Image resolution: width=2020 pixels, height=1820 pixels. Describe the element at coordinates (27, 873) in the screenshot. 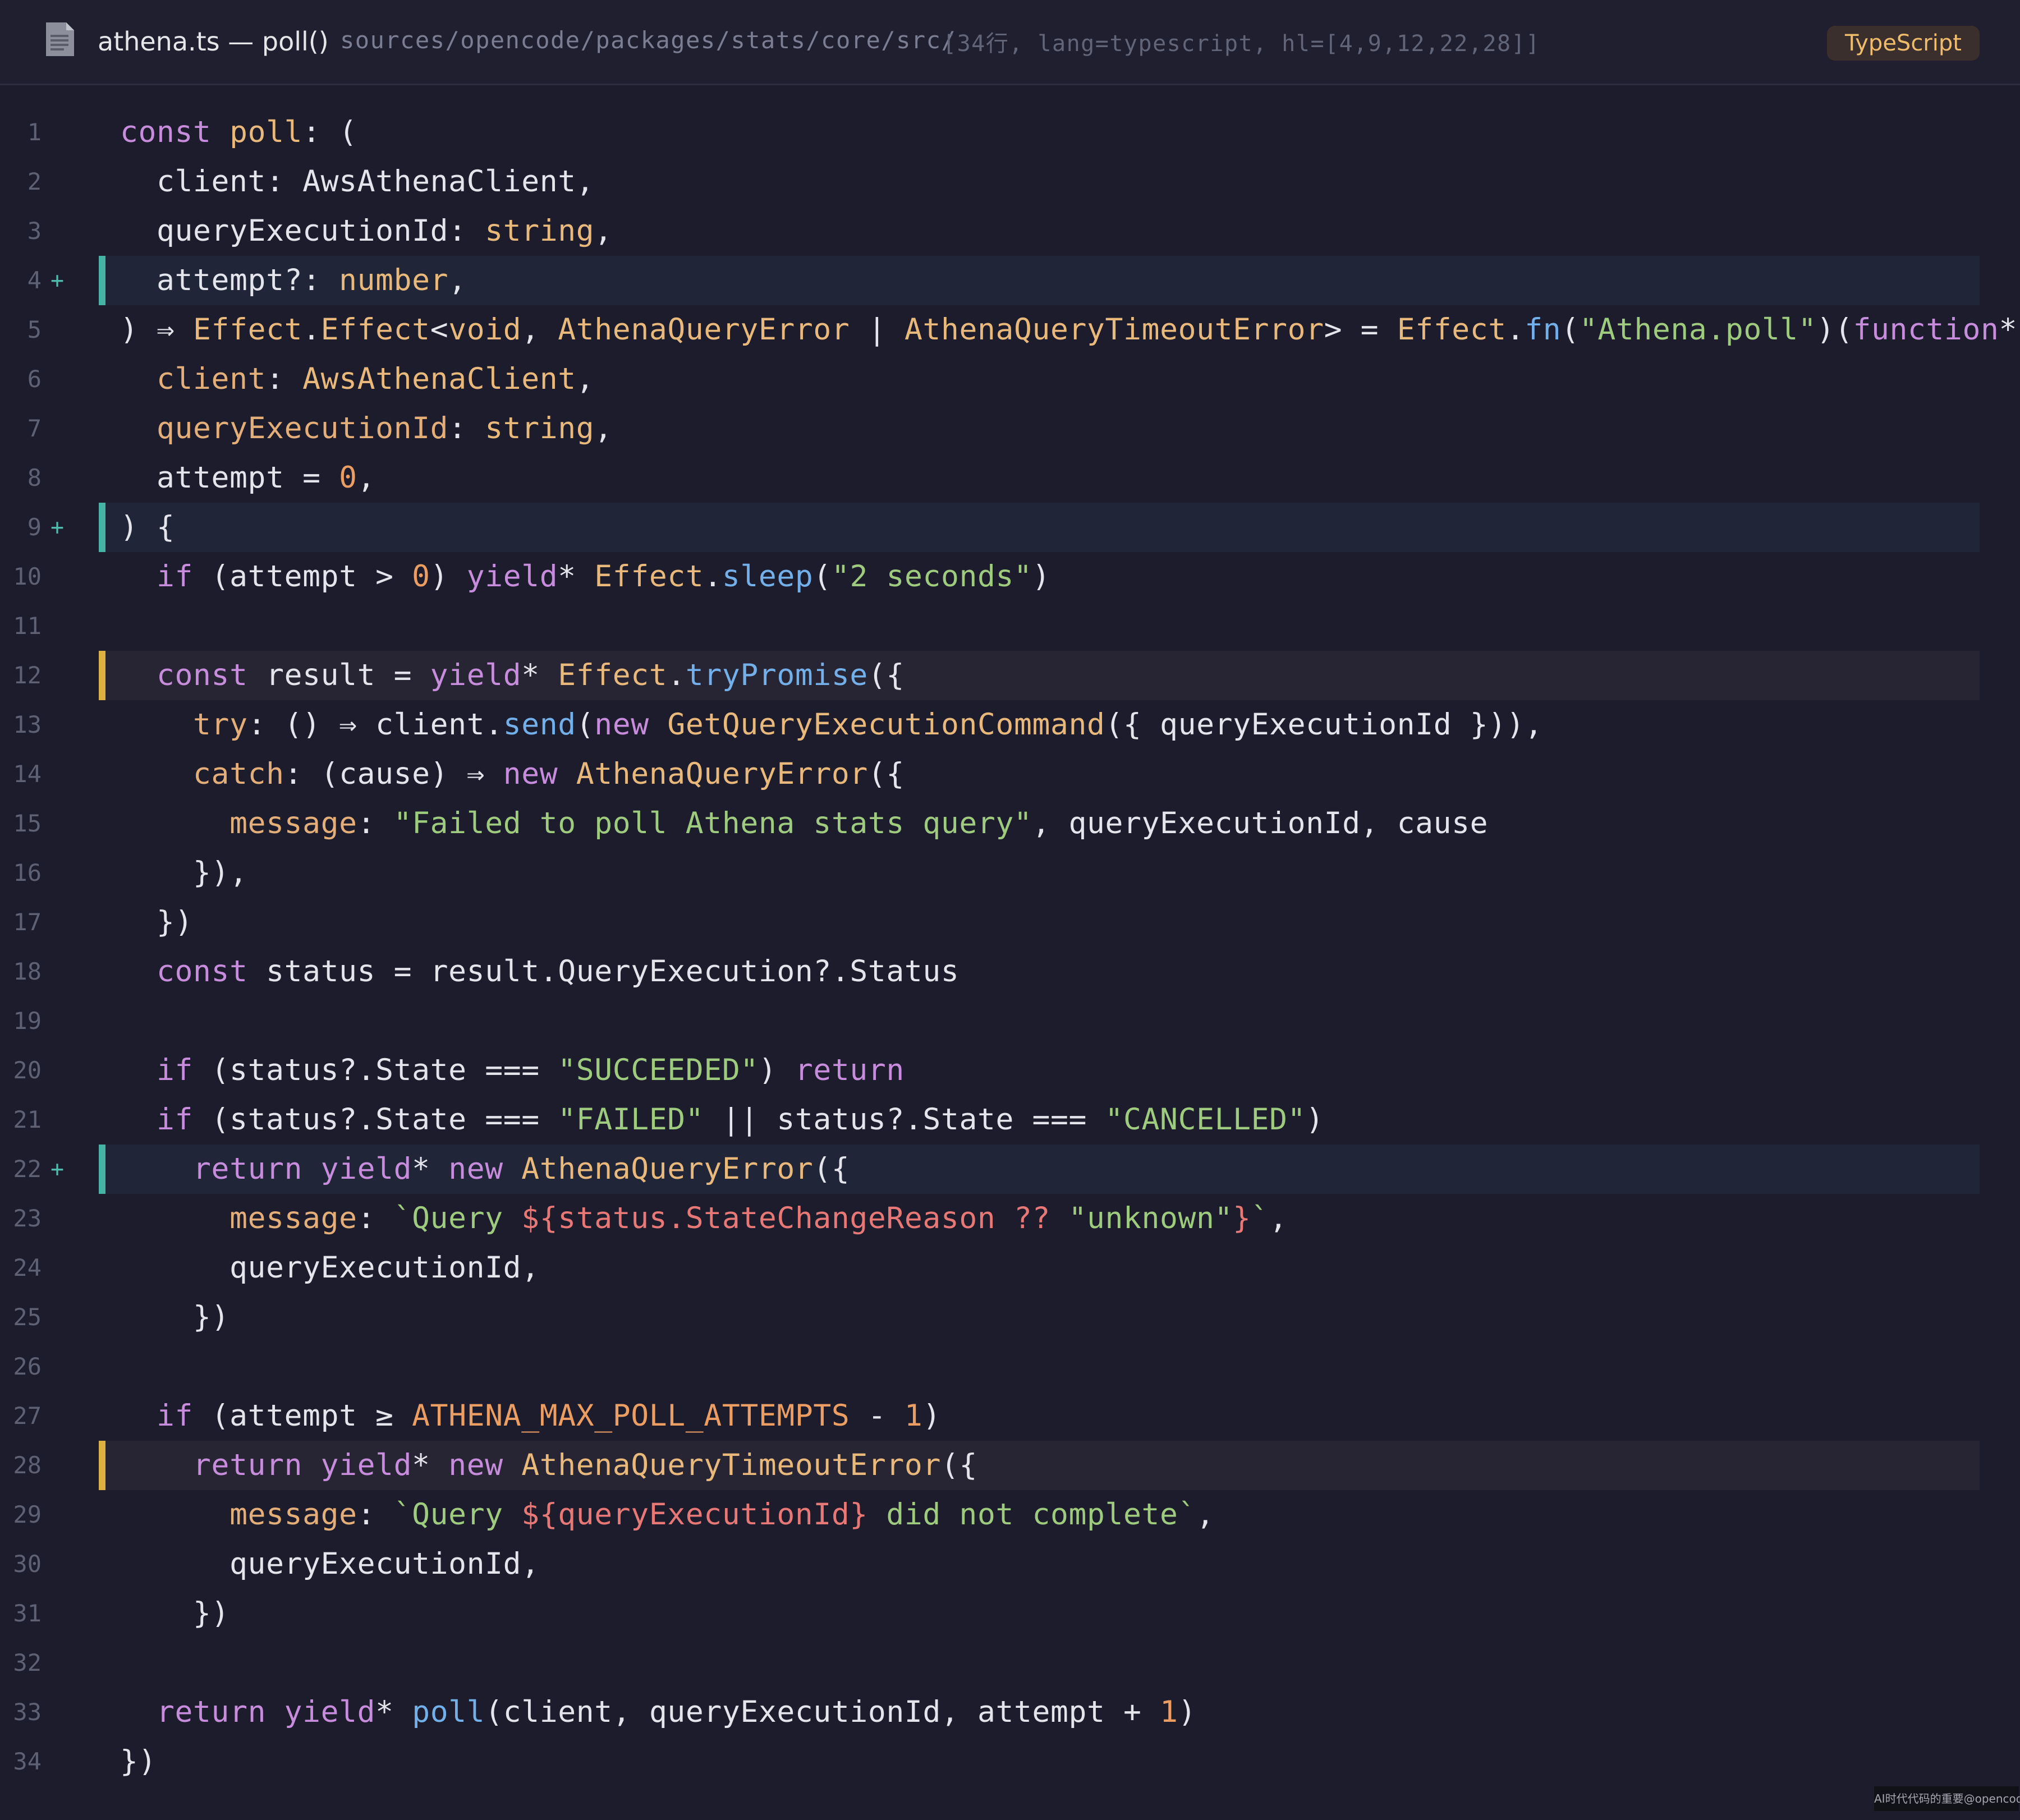

I see `line-number: 16` at that location.